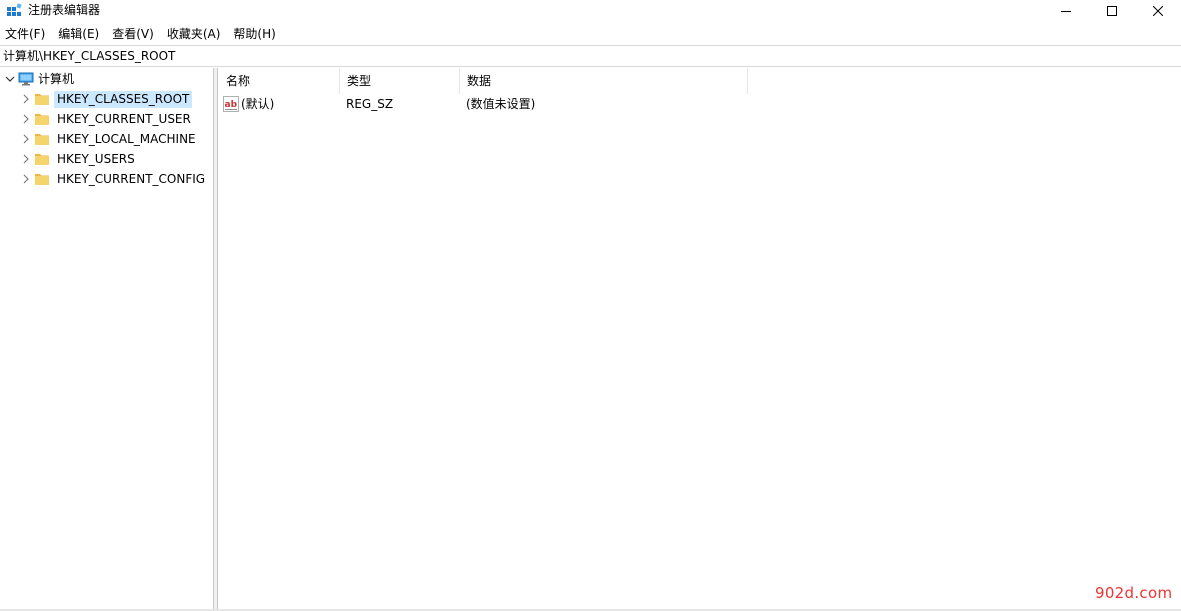 The image size is (1181, 611). What do you see at coordinates (254, 34) in the screenshot?
I see `menu-help: 帮助(H)` at bounding box center [254, 34].